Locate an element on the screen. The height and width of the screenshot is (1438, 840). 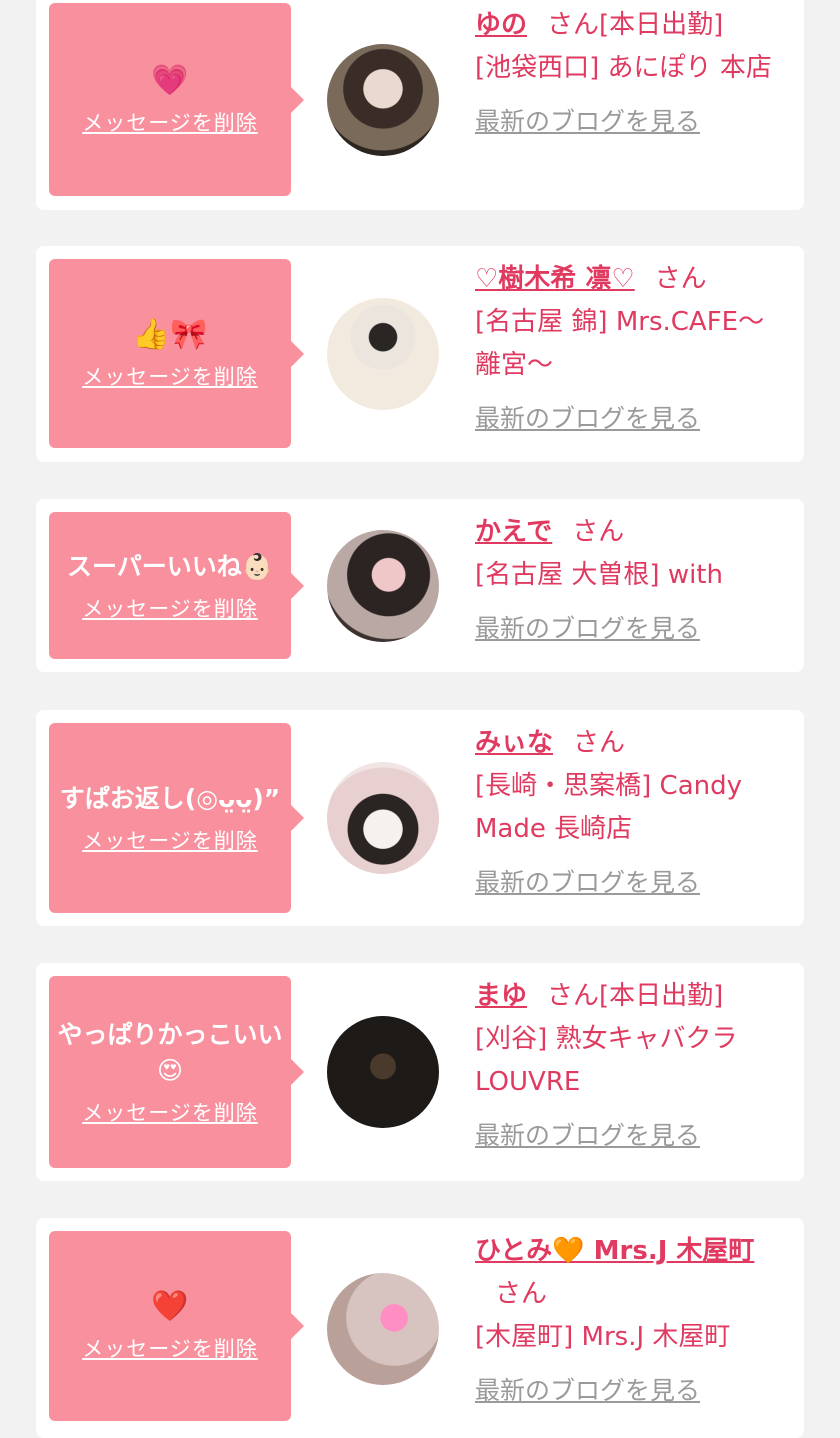
shop-info: [名古屋 錦] Mrs.CAFE～離宮～ is located at coordinates (620, 343).